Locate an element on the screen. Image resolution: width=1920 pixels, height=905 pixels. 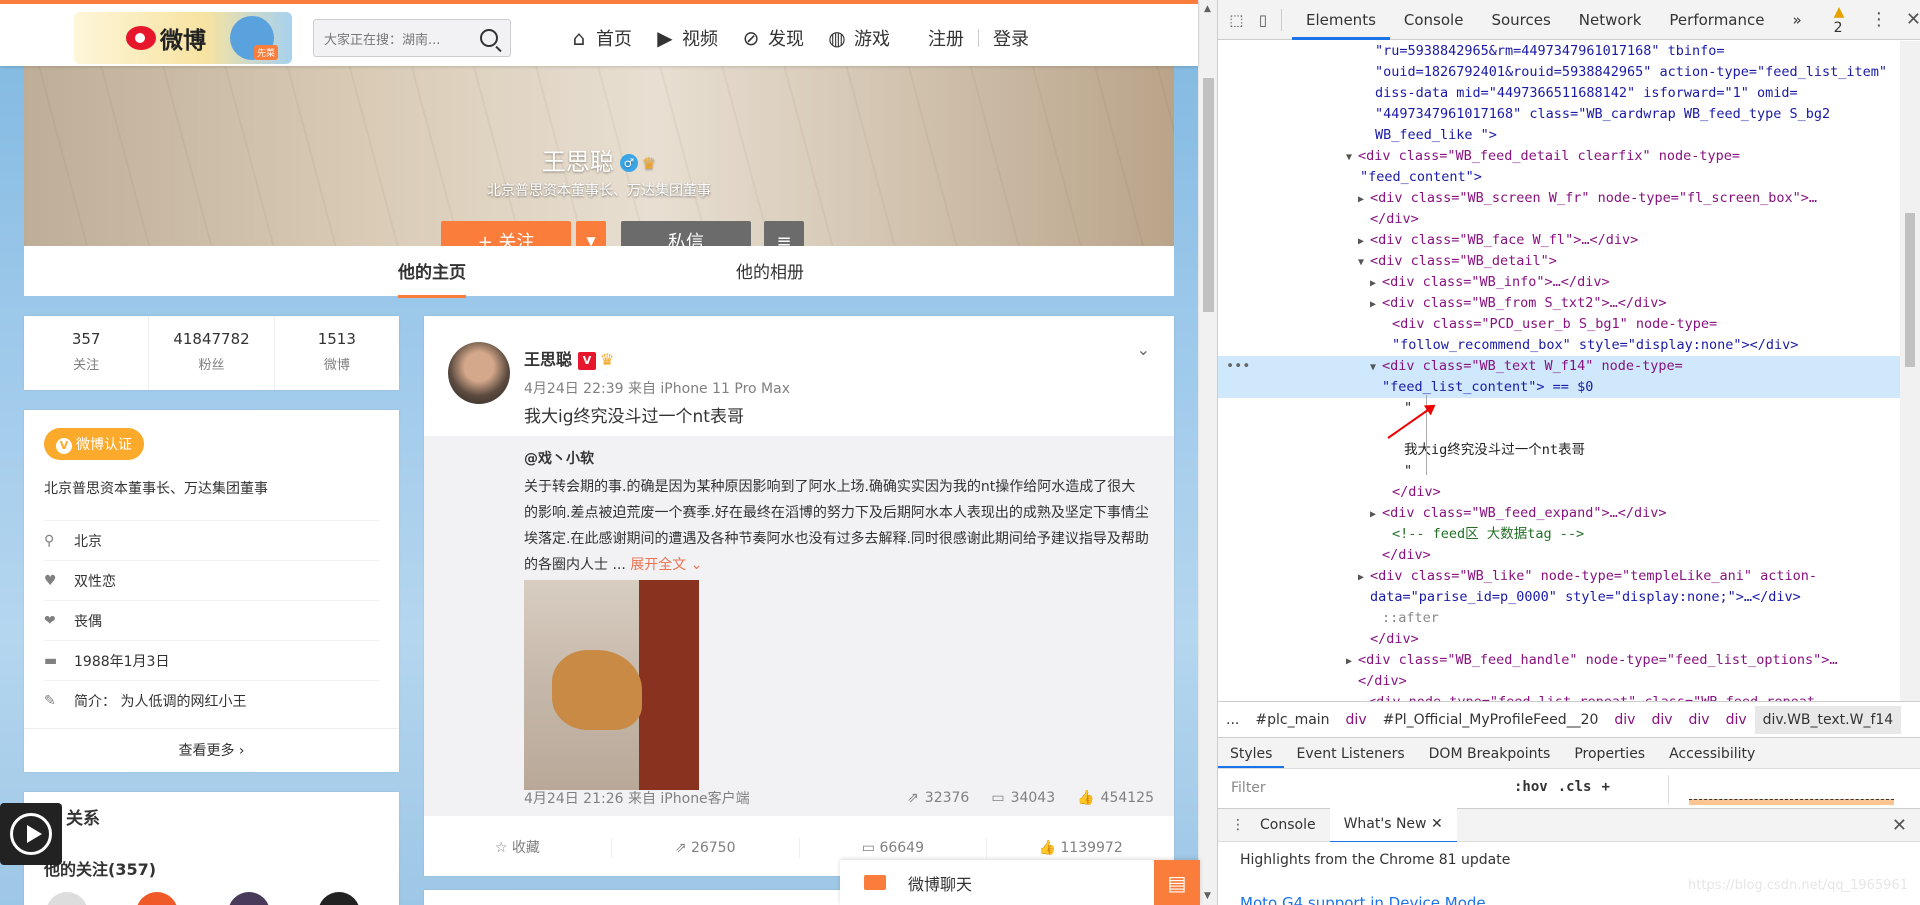
follow-button: + 关注 is located at coordinates (506, 233).